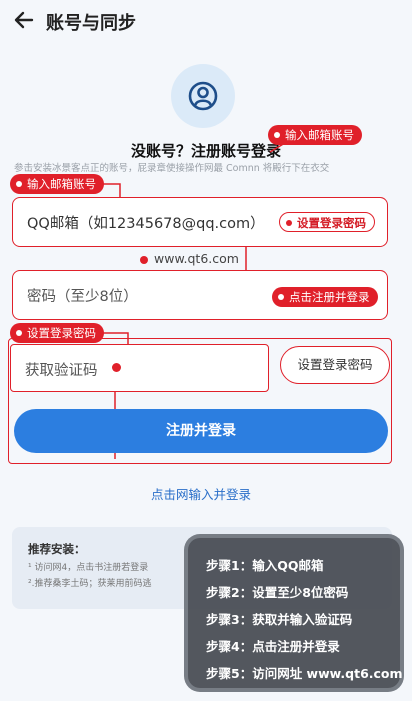  What do you see at coordinates (57, 333) in the screenshot?
I see `tag-set-password-left: 设置登录密码` at bounding box center [57, 333].